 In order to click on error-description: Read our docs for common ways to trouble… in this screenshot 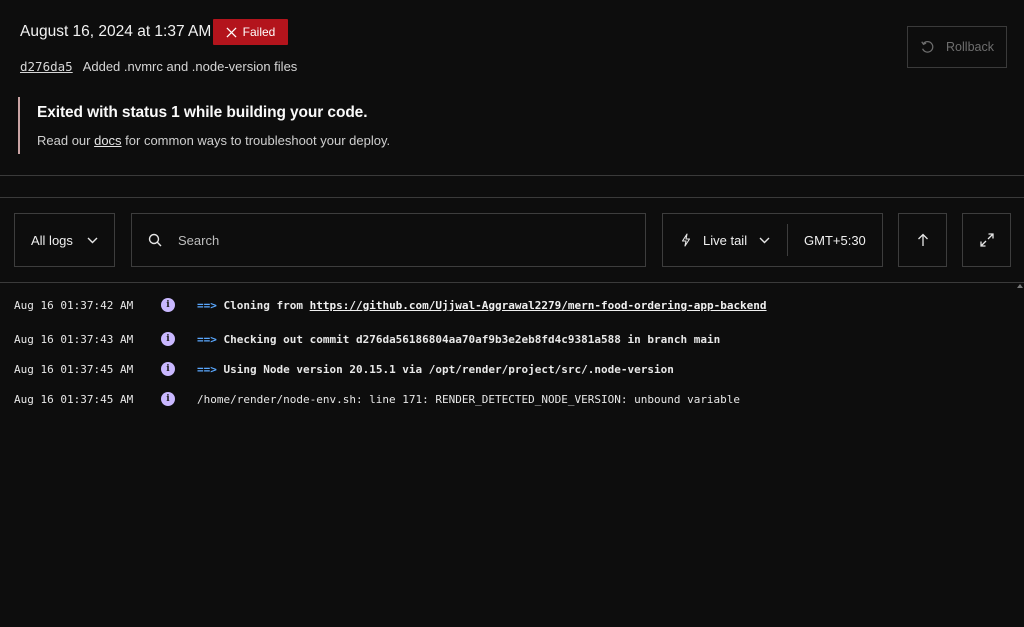, I will do `click(327, 140)`.